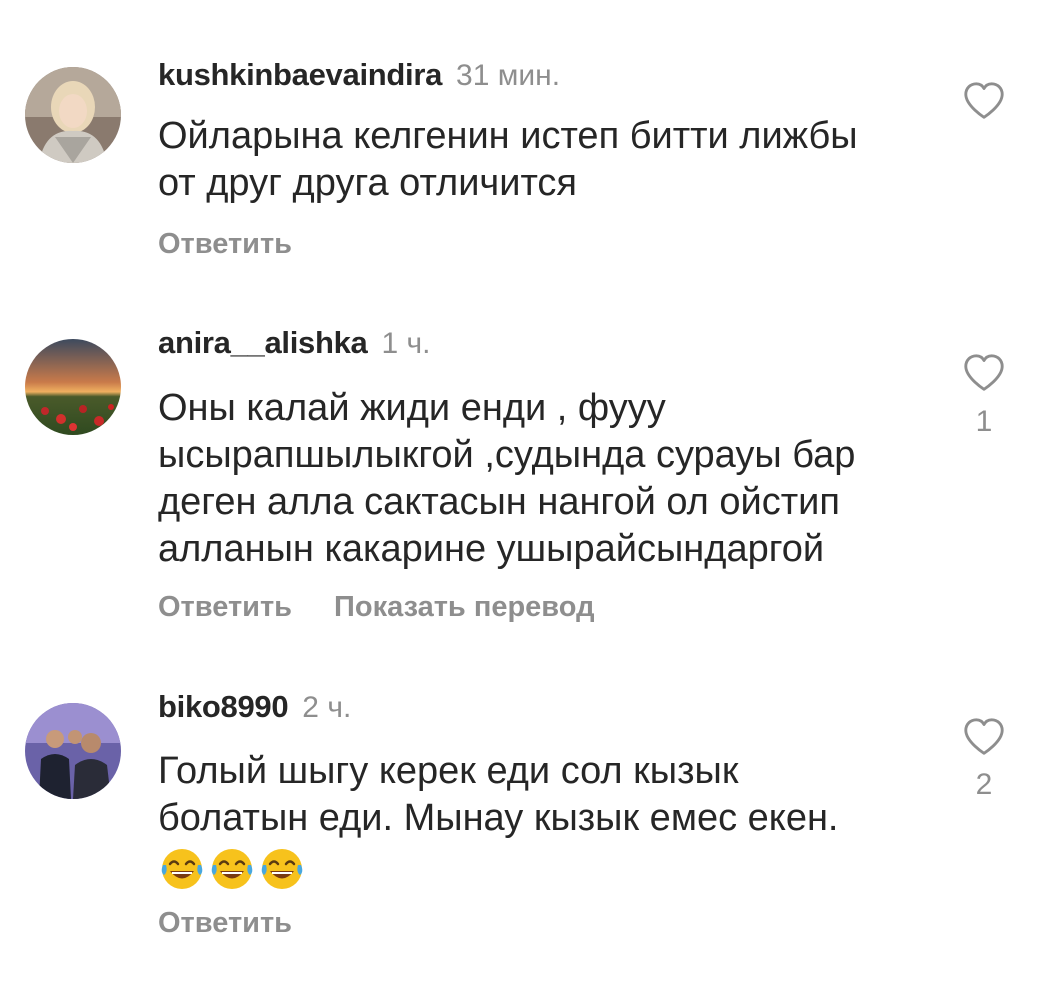  Describe the element at coordinates (448, 771) in the screenshot. I see `comment-text-line: Голый шыгу керек еди сол кызык` at that location.